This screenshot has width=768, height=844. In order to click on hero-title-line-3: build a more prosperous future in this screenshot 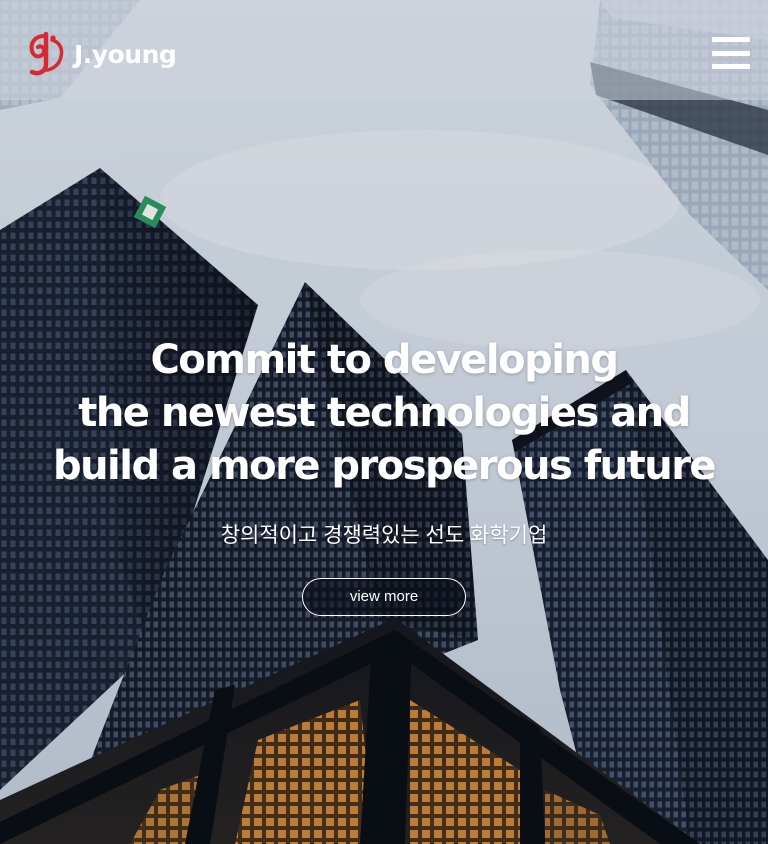, I will do `click(384, 466)`.